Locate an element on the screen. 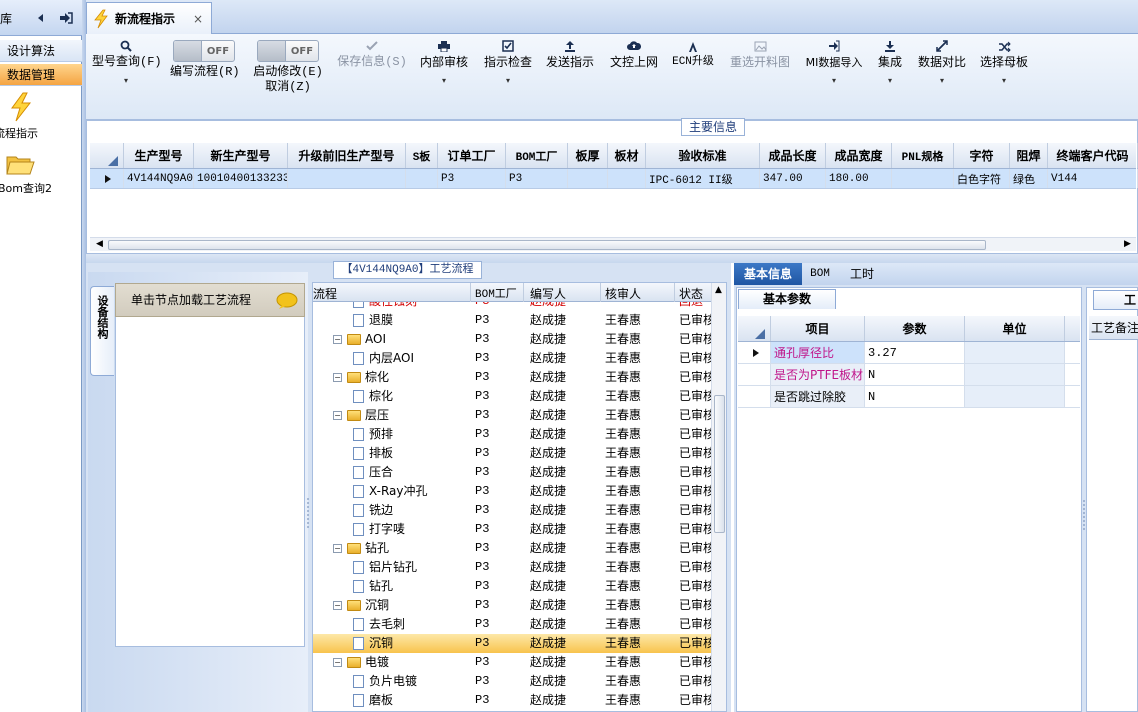  toggle-switch: OFF is located at coordinates (204, 51).